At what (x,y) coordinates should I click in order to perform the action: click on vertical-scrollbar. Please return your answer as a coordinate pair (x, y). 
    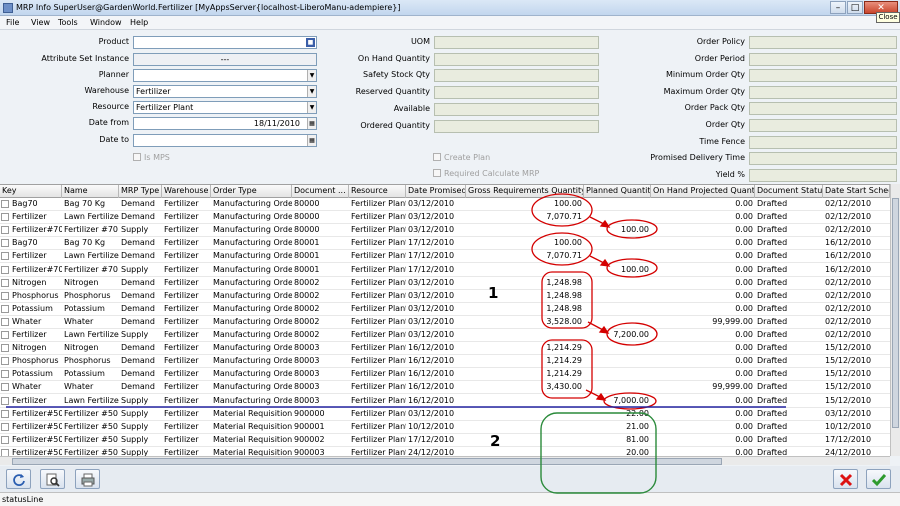
    Looking at the image, I should click on (895, 320).